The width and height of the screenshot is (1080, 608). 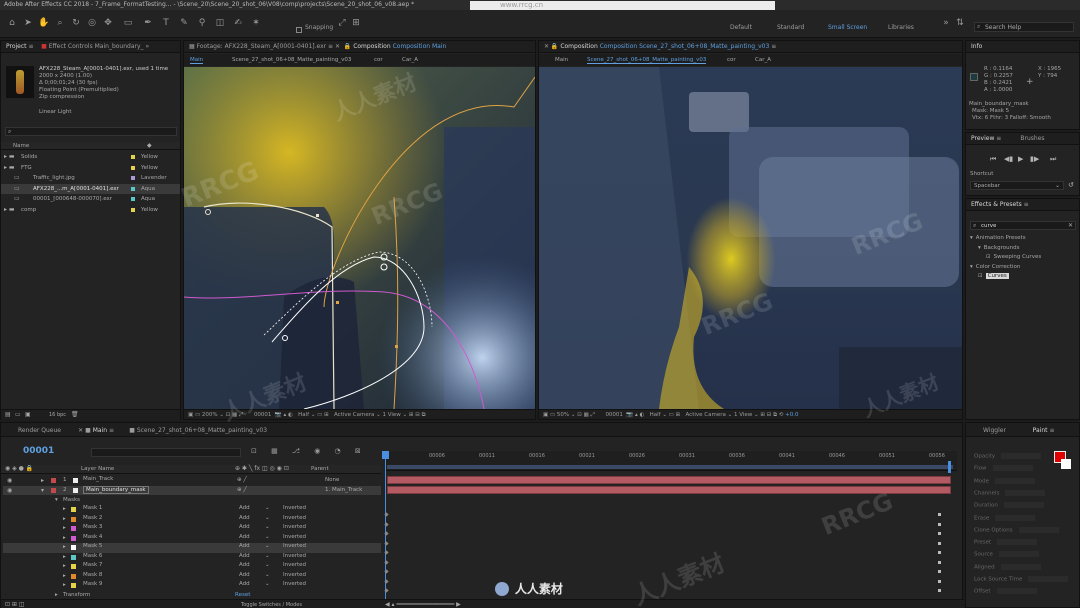 What do you see at coordinates (197, 60) in the screenshot?
I see `breadcrumb-main: Main` at bounding box center [197, 60].